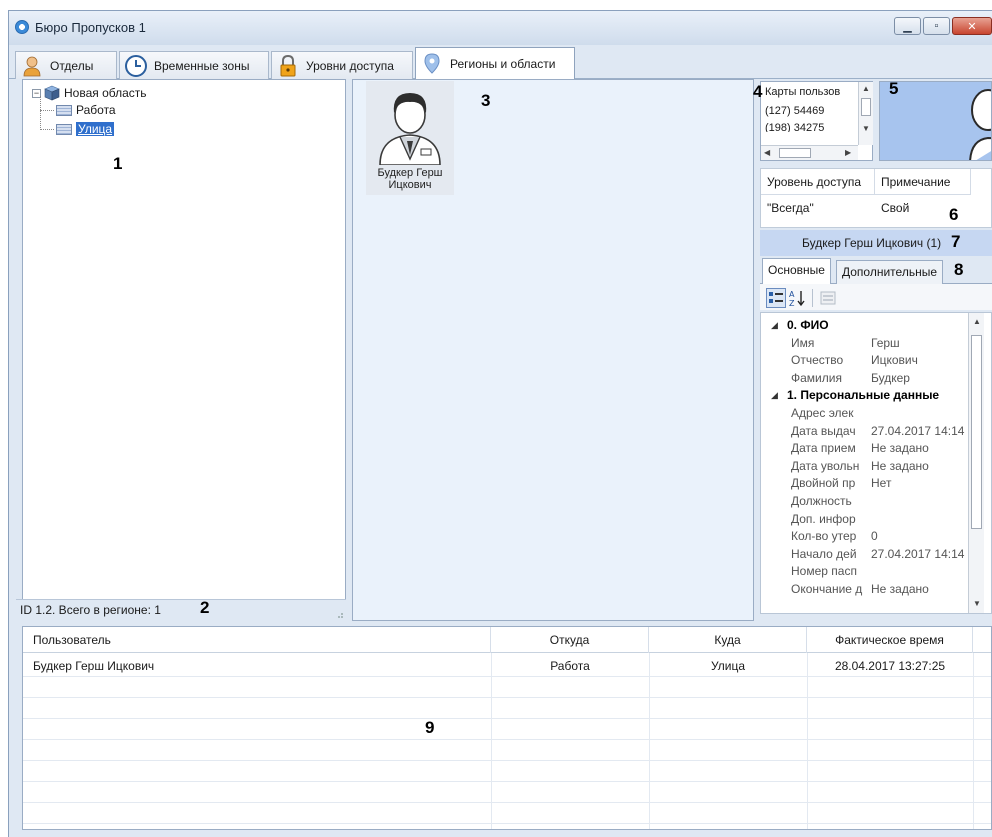 The height and width of the screenshot is (837, 992). Describe the element at coordinates (823, 518) in the screenshot. I see `property-name: Доп. инфор` at that location.